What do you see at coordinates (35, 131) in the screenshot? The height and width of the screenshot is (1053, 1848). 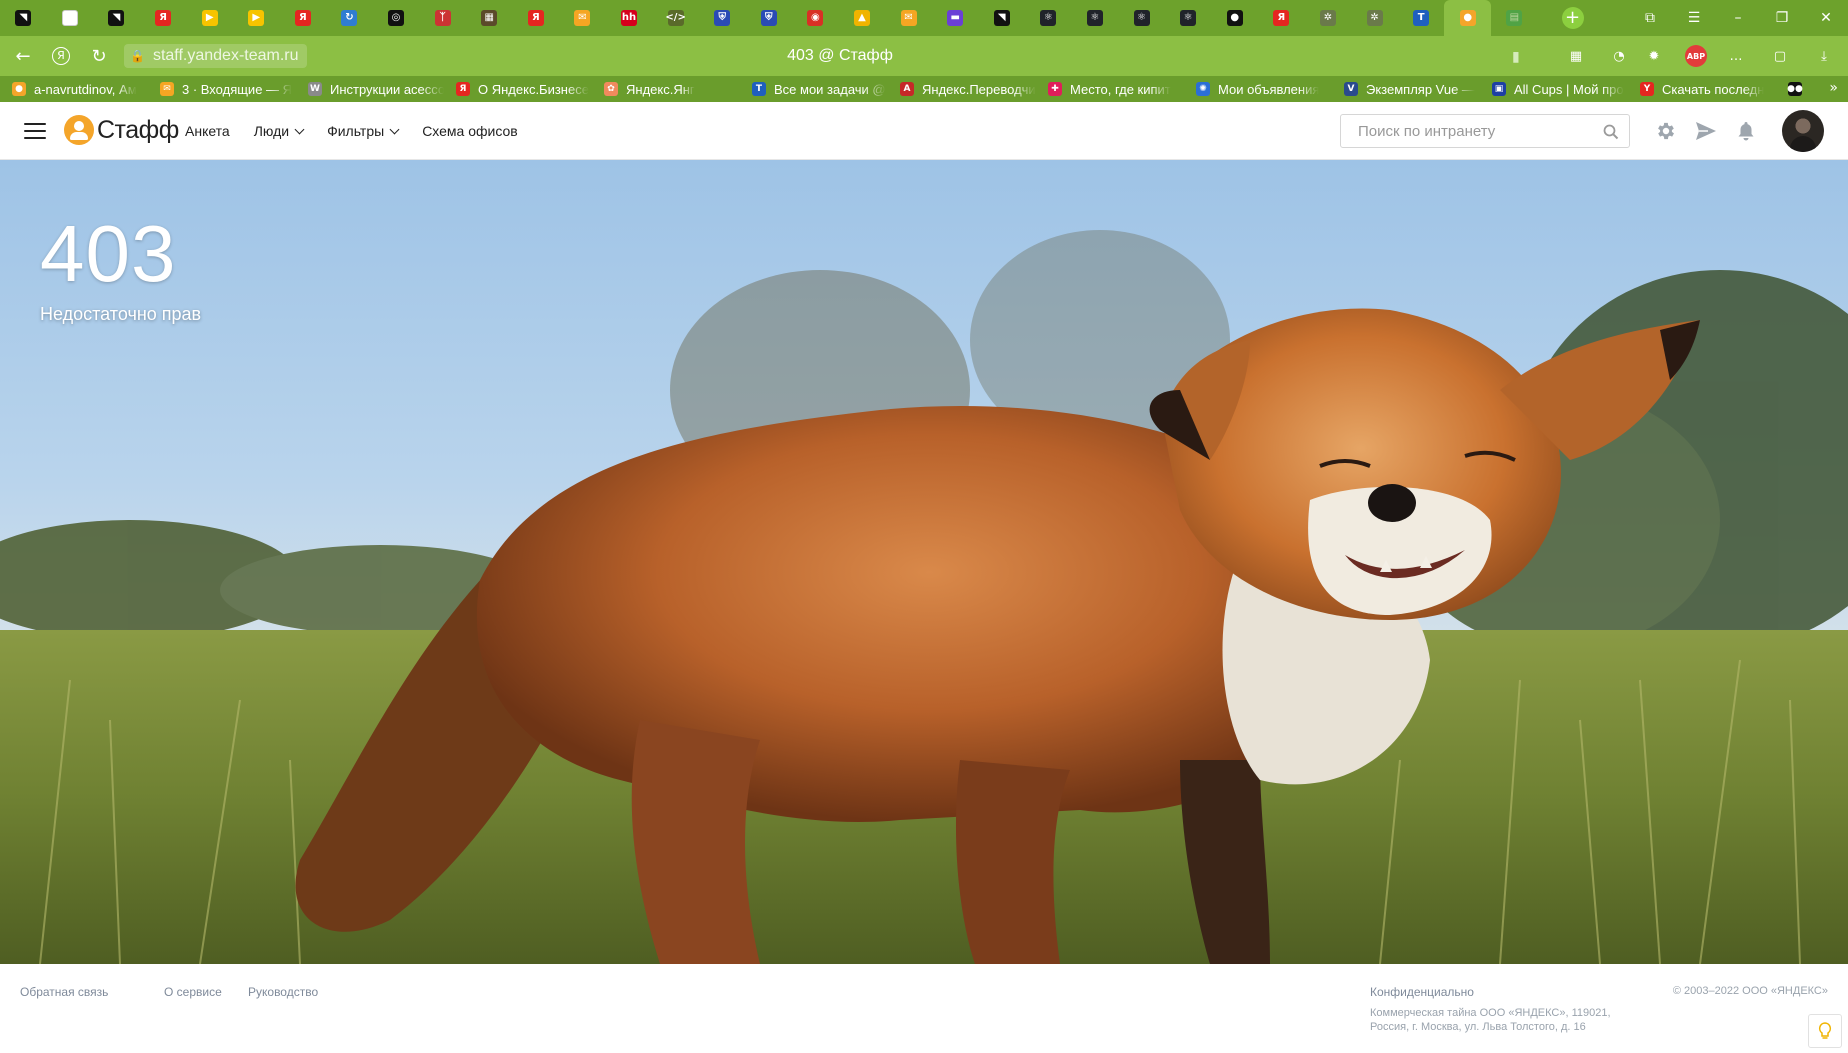 I see `hamburger-menu-icon` at bounding box center [35, 131].